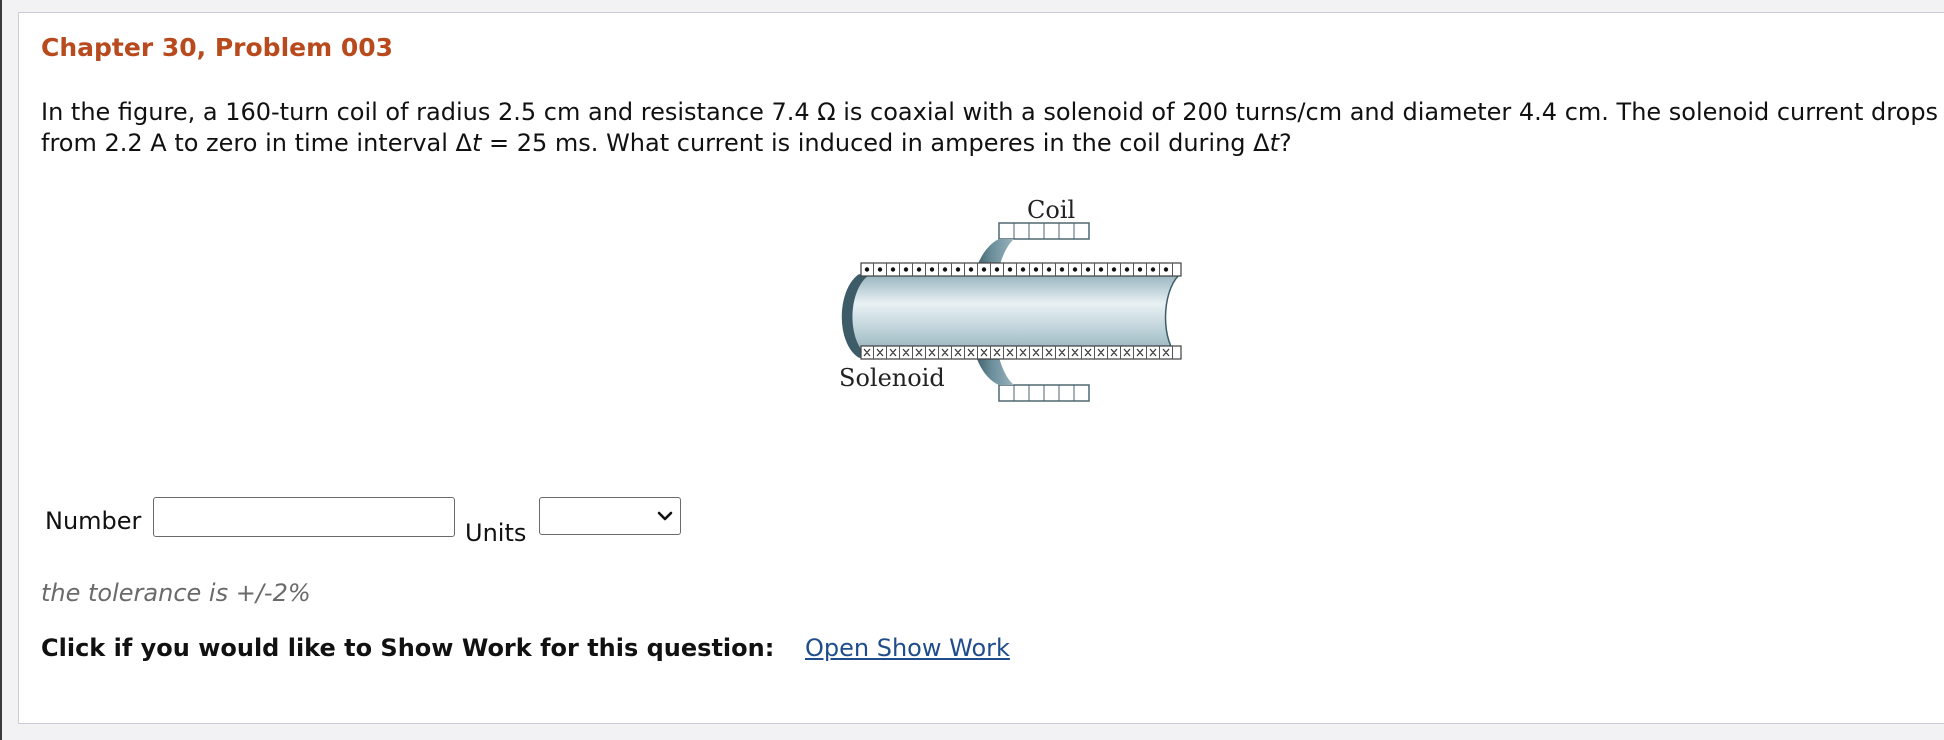 This screenshot has width=1944, height=740. What do you see at coordinates (93, 521) in the screenshot?
I see `number-label: Number` at bounding box center [93, 521].